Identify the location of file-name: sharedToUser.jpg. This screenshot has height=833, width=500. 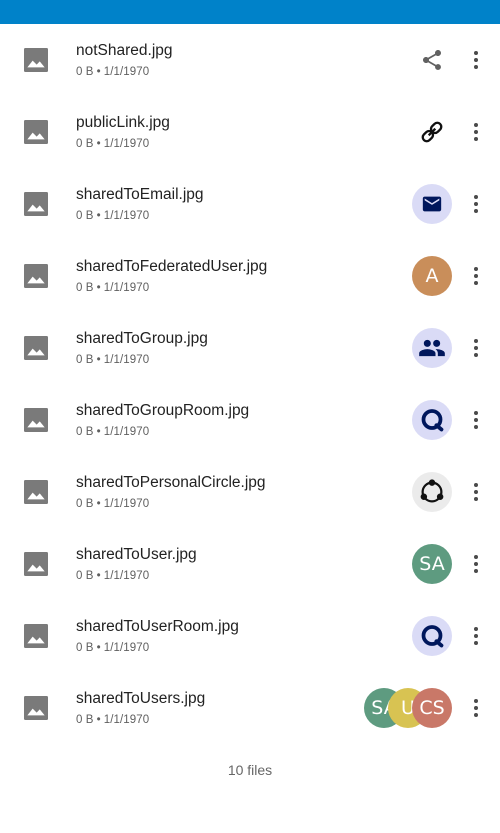
(136, 554).